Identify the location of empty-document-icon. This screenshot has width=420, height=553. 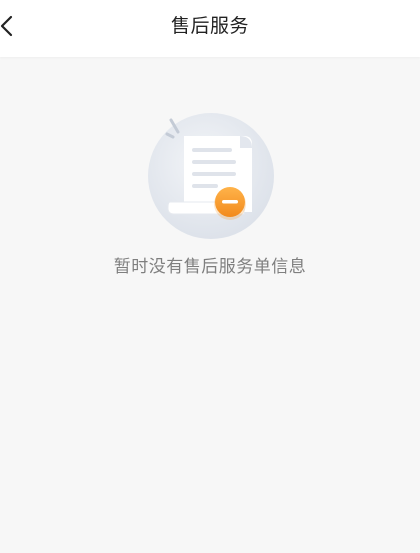
(211, 176).